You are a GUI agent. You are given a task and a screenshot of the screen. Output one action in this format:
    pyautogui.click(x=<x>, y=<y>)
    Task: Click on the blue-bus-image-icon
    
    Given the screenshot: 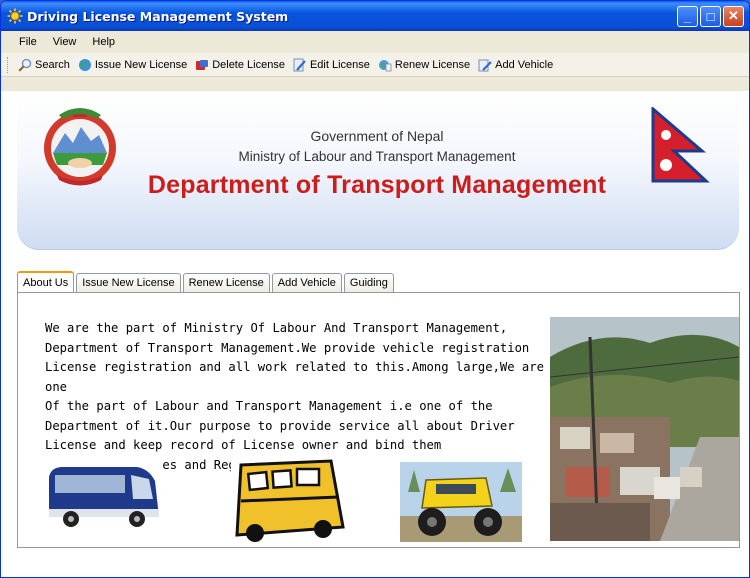 What is the action you would take?
    pyautogui.click(x=104, y=496)
    